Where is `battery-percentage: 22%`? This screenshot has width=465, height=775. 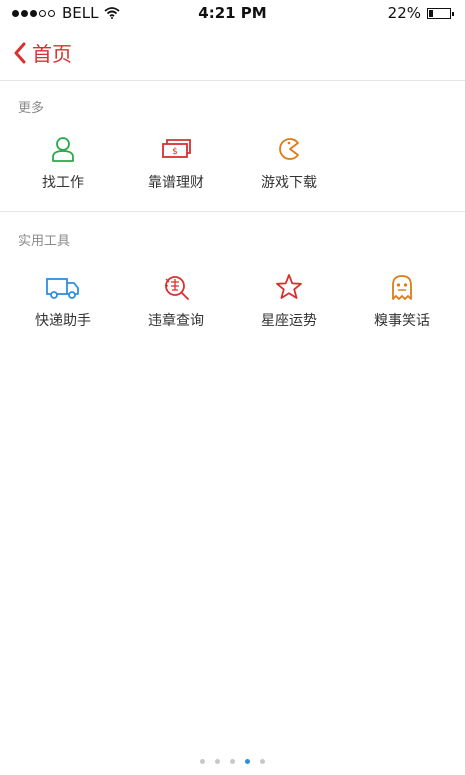
battery-percentage: 22% is located at coordinates (404, 13).